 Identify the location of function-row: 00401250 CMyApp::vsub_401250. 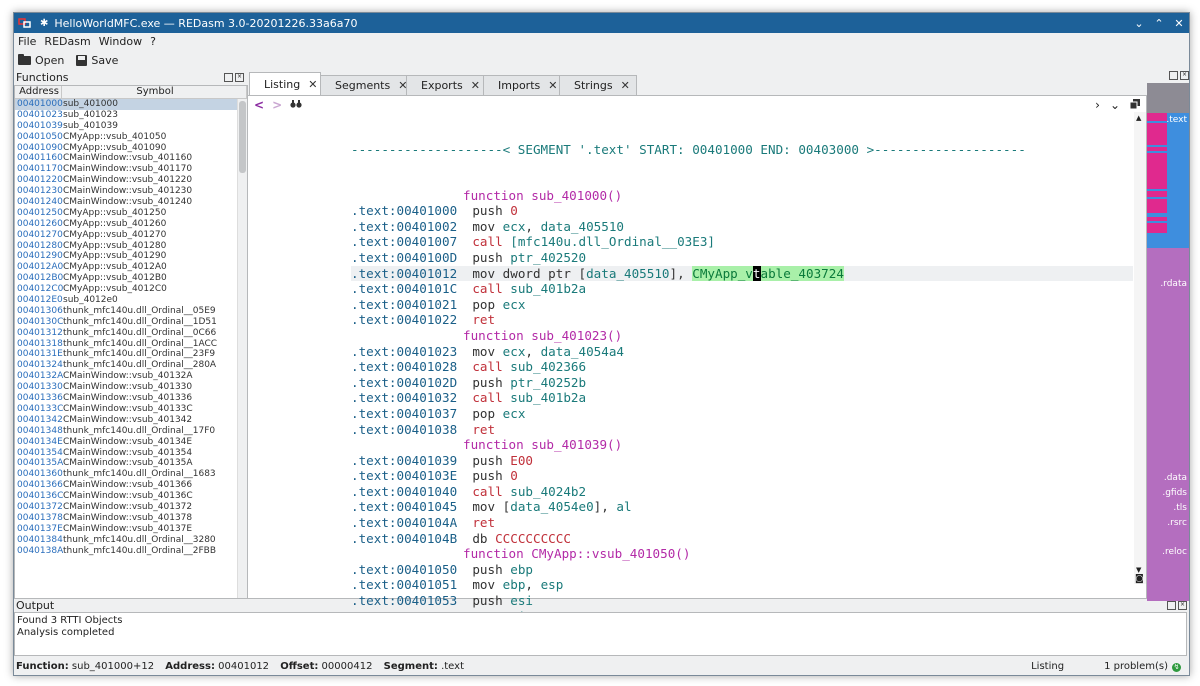
(126, 213).